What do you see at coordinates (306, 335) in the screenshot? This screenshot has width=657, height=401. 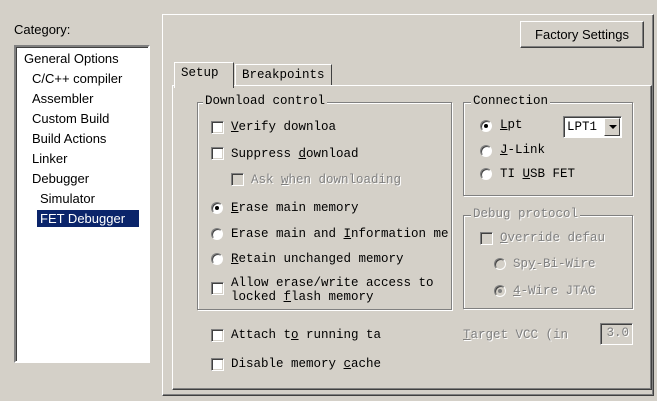 I see `attach-to-running-target-label: Attach to running ta` at bounding box center [306, 335].